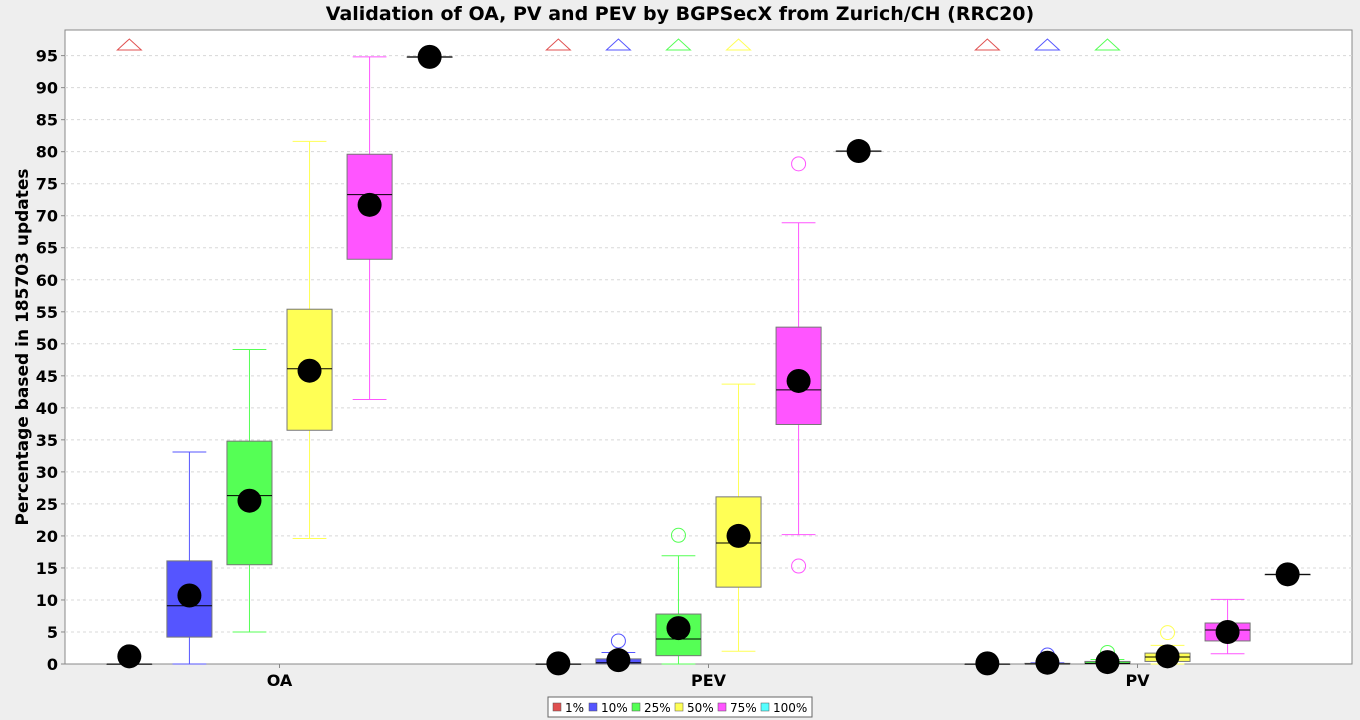 This screenshot has height=720, width=1360. I want to click on legend-label: 1%, so click(574, 708).